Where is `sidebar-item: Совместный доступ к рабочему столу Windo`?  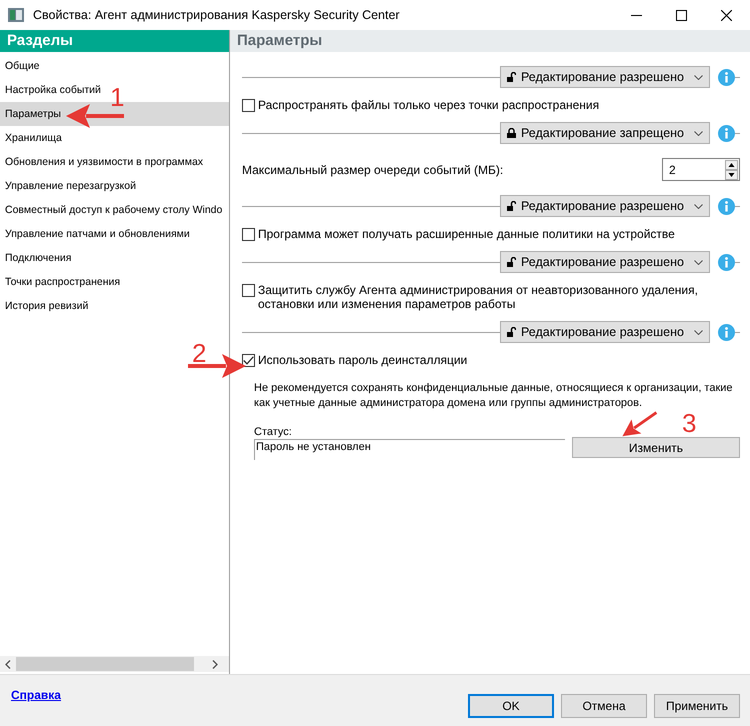
sidebar-item: Совместный доступ к рабочему столу Windo is located at coordinates (113, 210).